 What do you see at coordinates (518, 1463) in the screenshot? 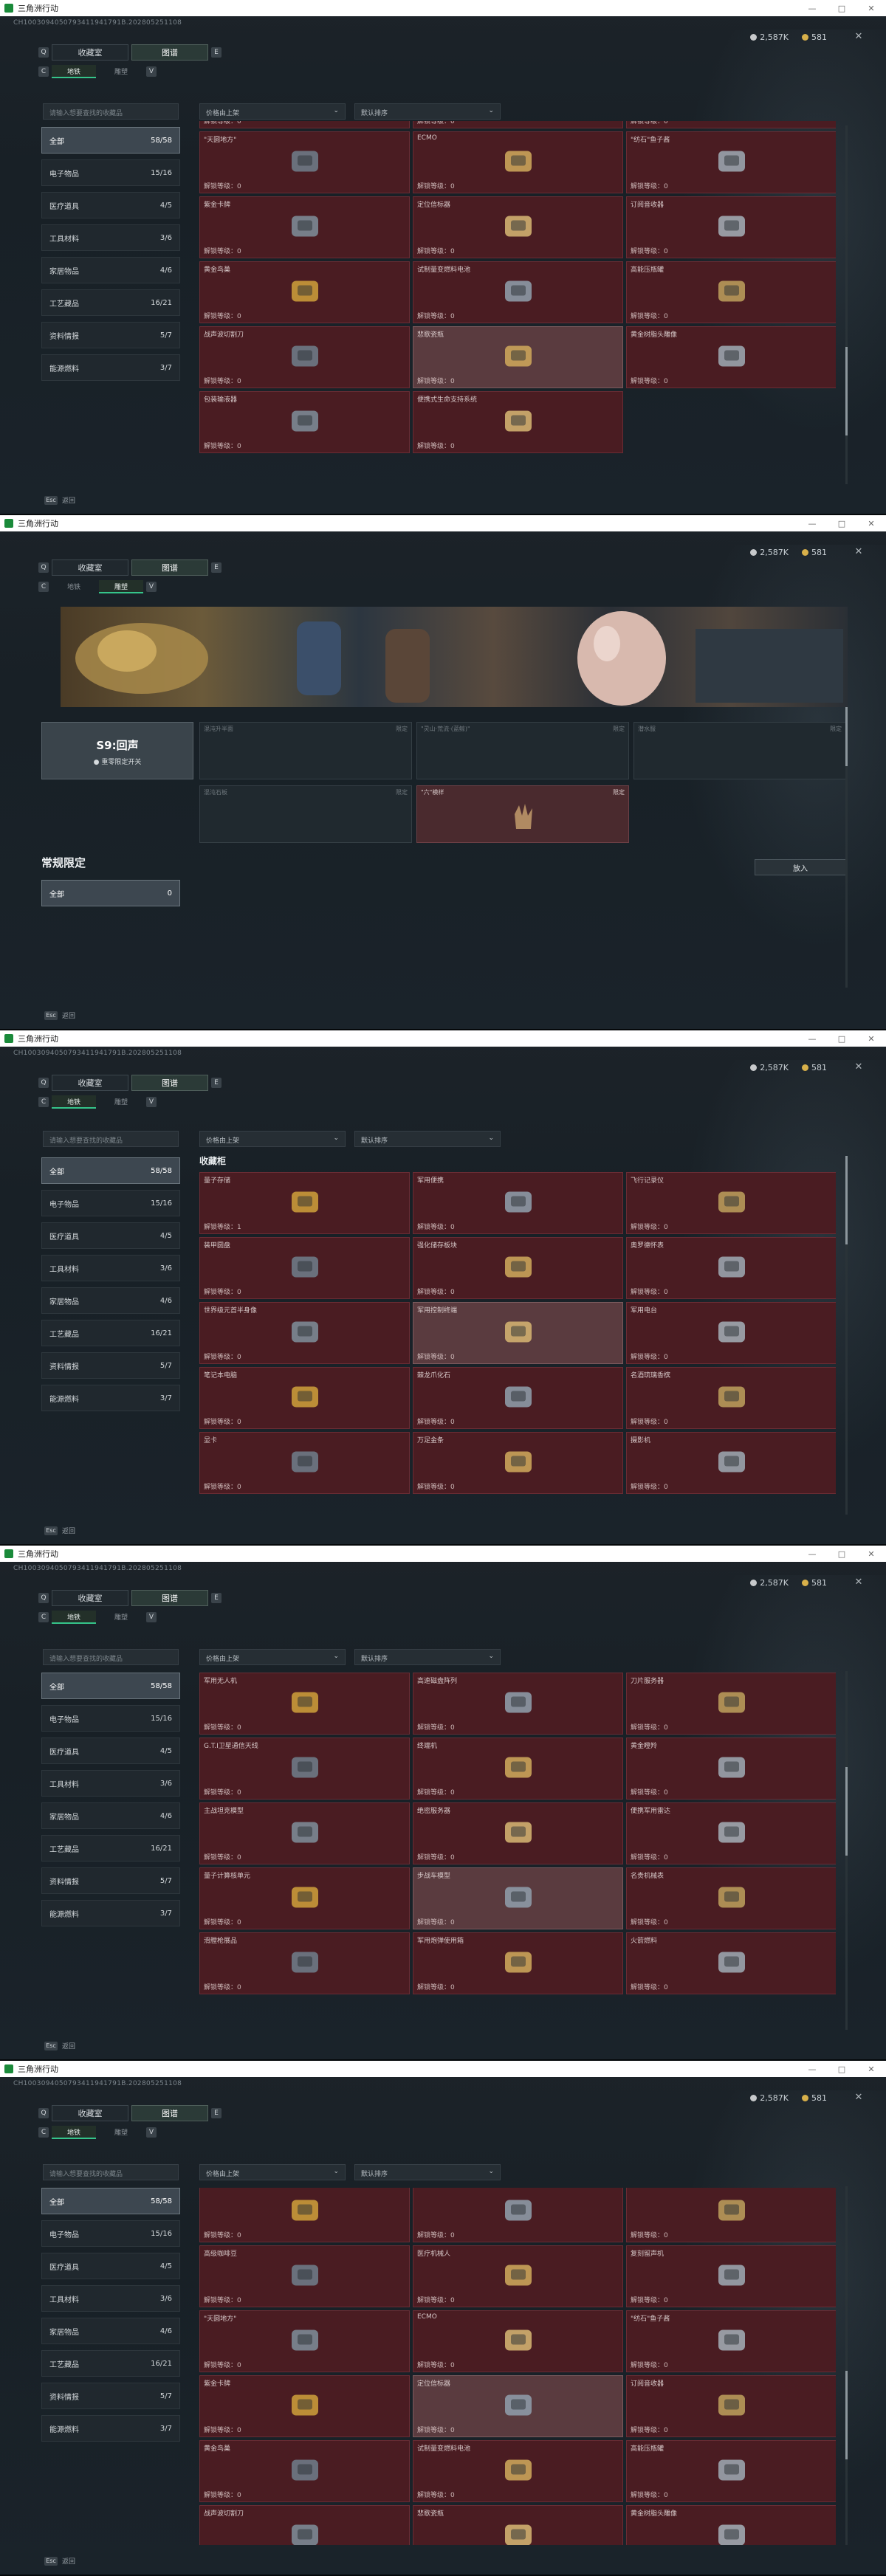
I see `collection-card: 万足金条 解锁等级：0` at bounding box center [518, 1463].